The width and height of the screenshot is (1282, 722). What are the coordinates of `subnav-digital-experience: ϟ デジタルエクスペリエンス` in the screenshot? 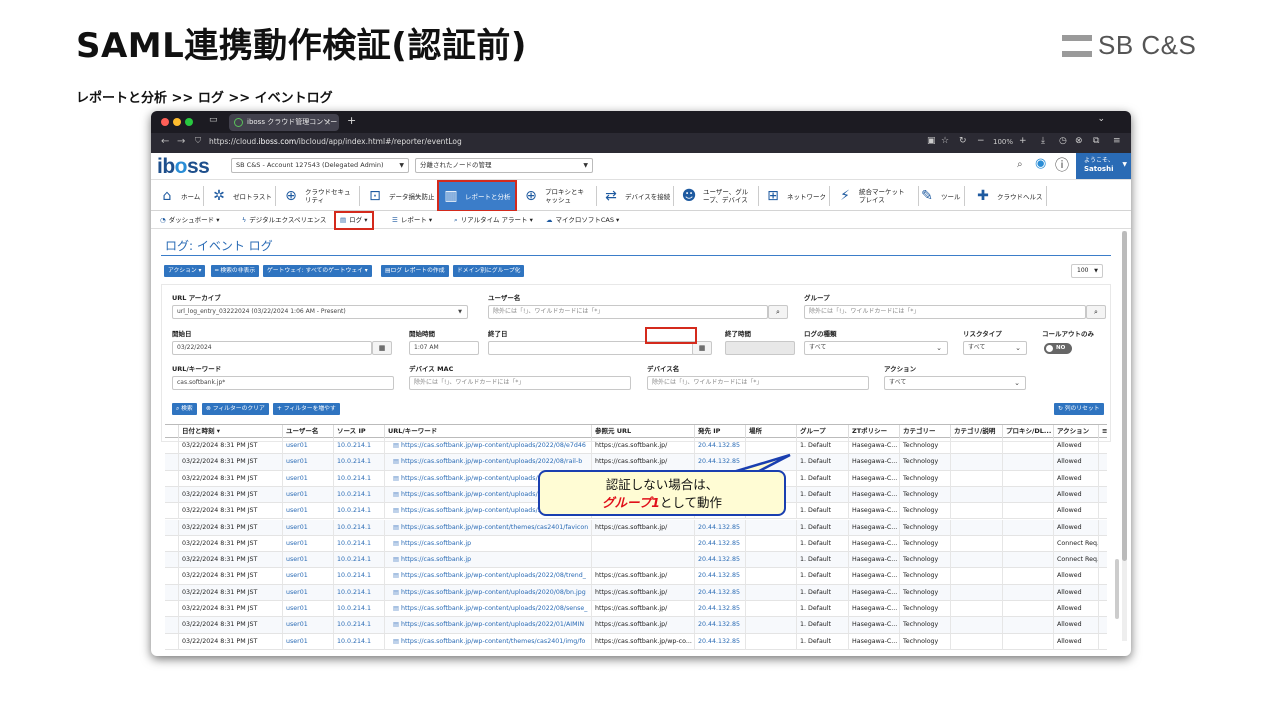 It's located at (284, 220).